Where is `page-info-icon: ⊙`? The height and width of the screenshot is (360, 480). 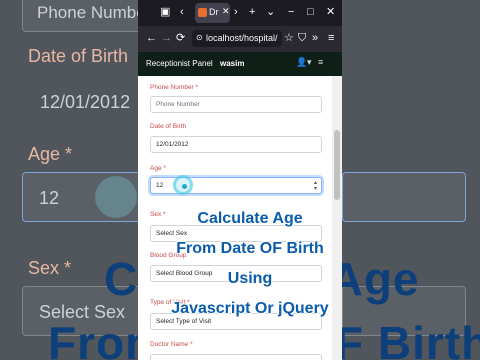 page-info-icon: ⊙ is located at coordinates (199, 37).